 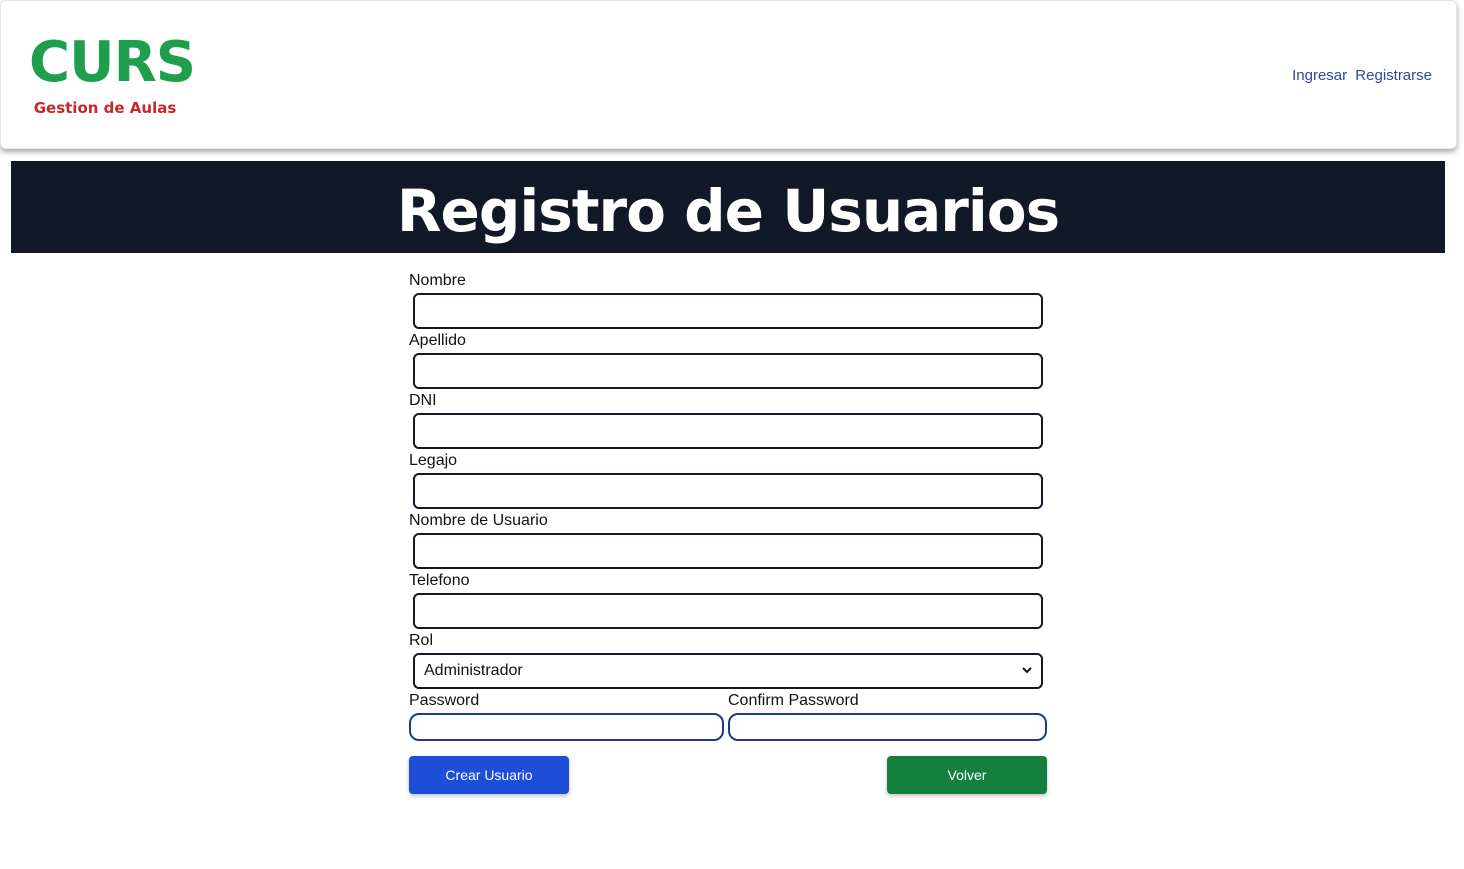 I want to click on chevron-down-icon, so click(x=1027, y=670).